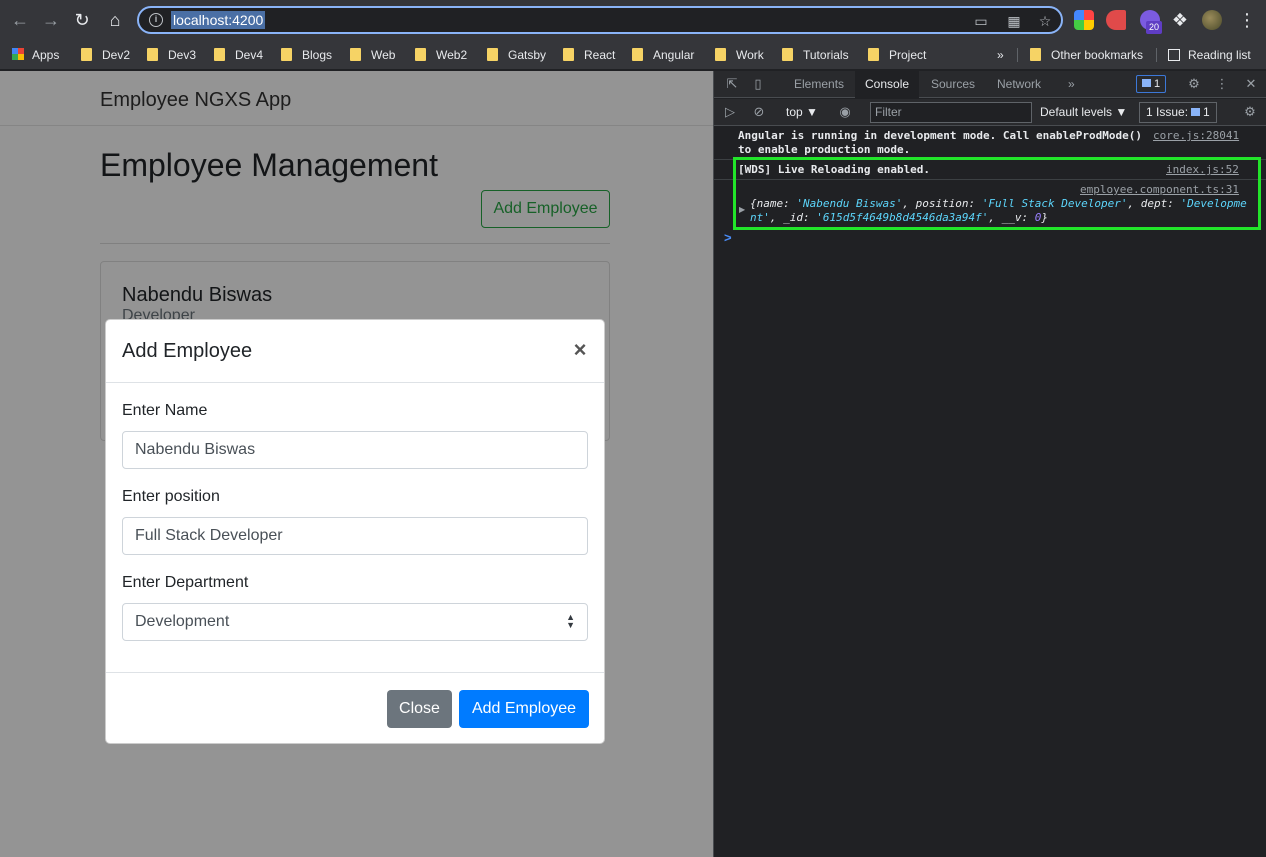  I want to click on bookmark-folder: Angular, so click(663, 55).